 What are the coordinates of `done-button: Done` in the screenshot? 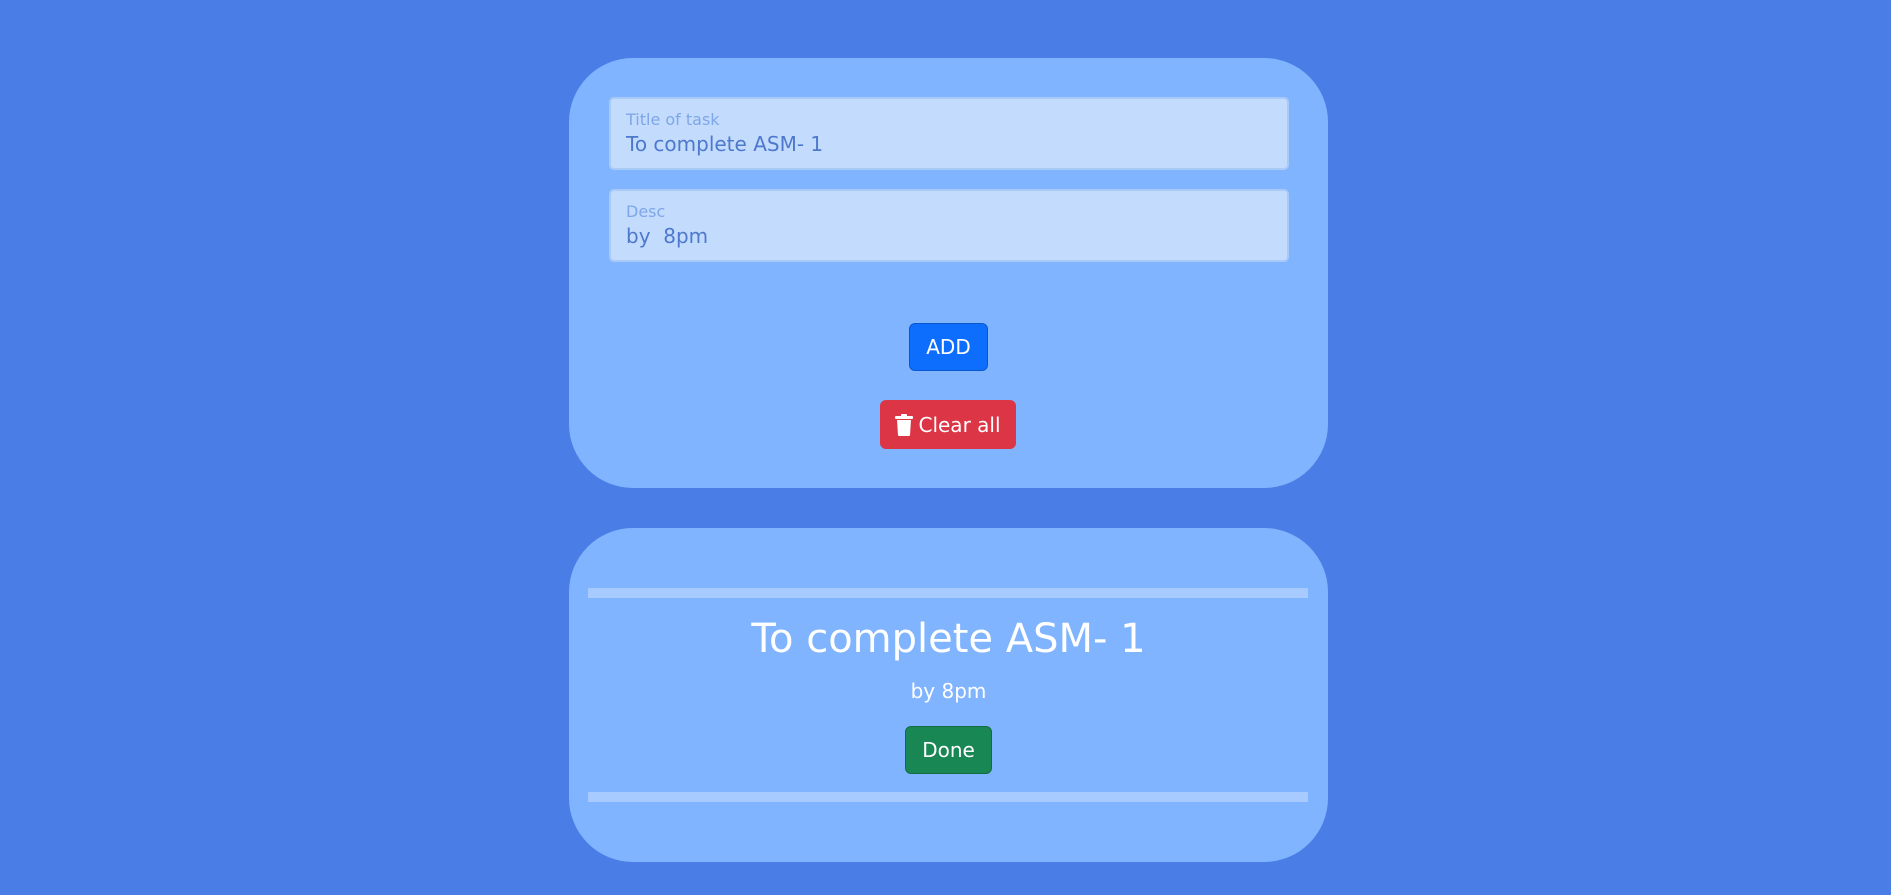 It's located at (948, 750).